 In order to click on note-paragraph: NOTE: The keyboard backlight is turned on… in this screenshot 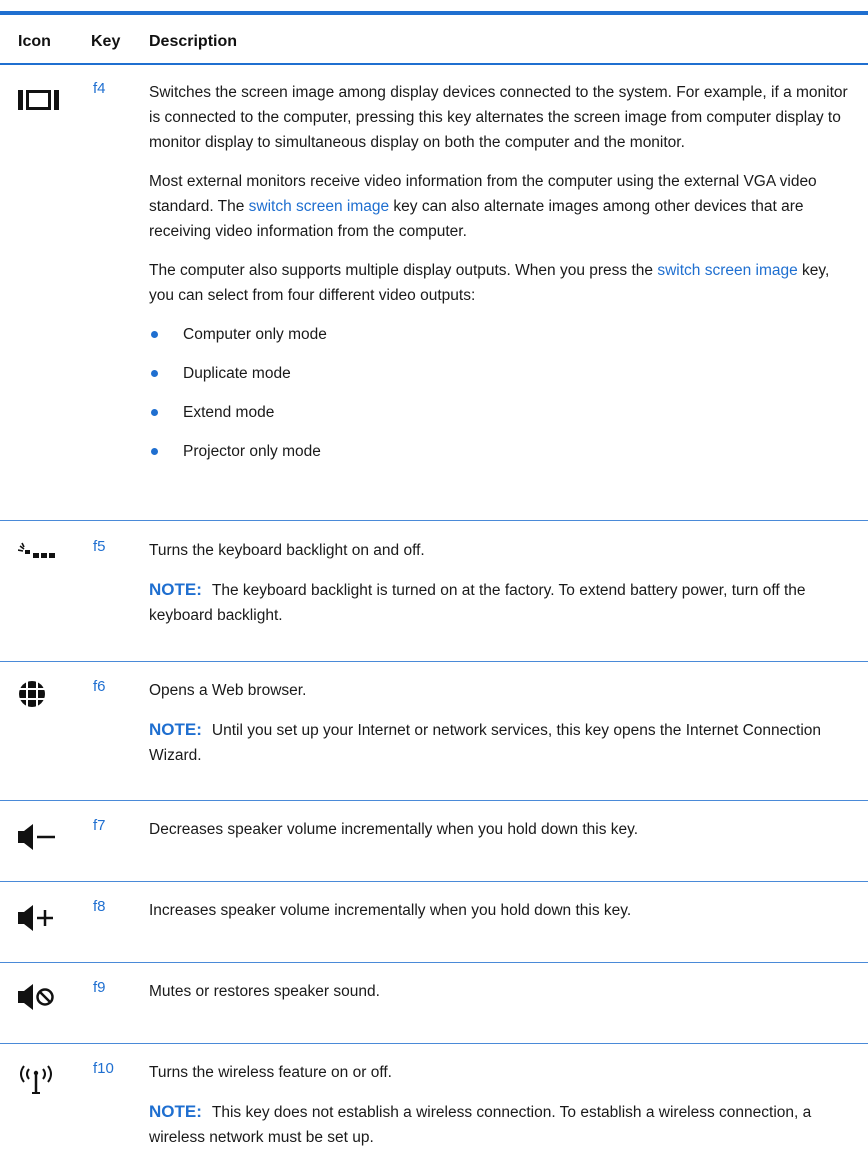, I will do `click(499, 602)`.